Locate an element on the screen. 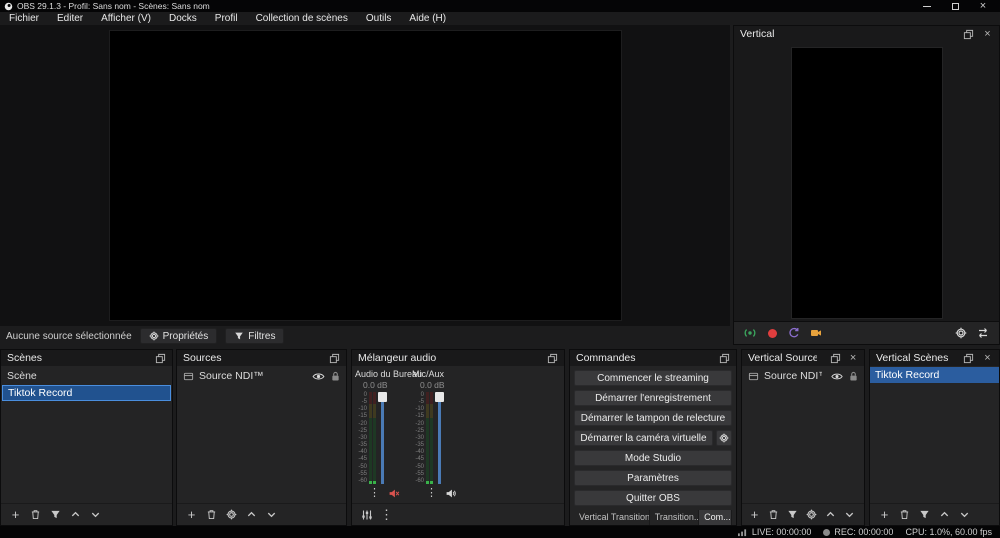  vertical-settings-button is located at coordinates (961, 333).